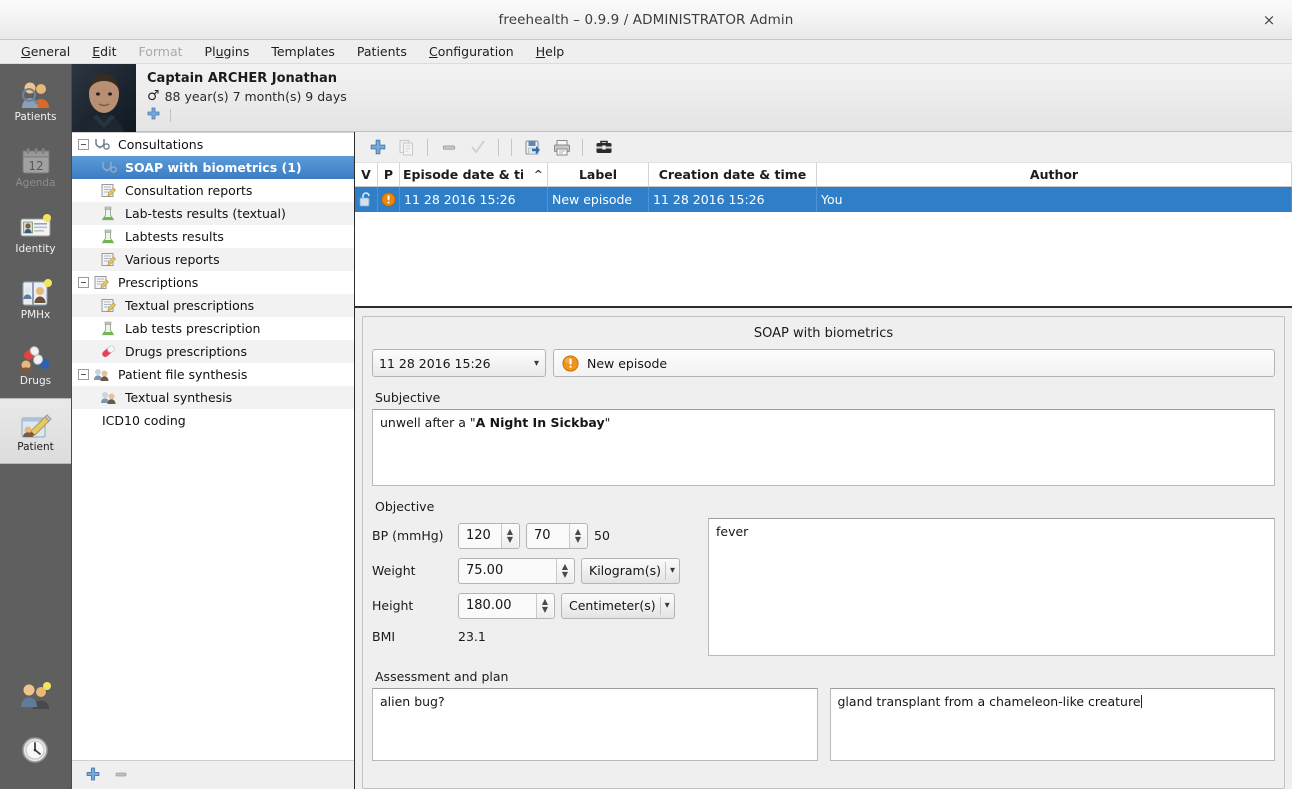 This screenshot has height=789, width=1292. I want to click on rail-item-user-group, so click(35, 696).